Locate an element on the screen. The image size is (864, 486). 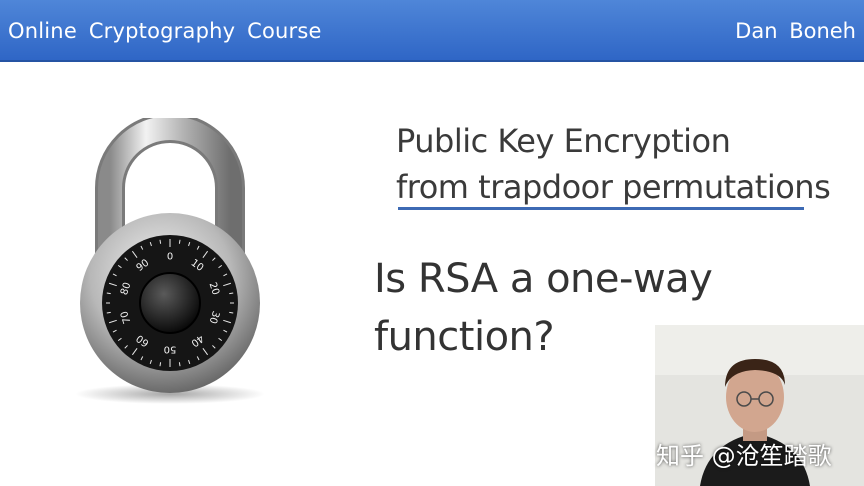
dial-number: 50 is located at coordinates (170, 349).